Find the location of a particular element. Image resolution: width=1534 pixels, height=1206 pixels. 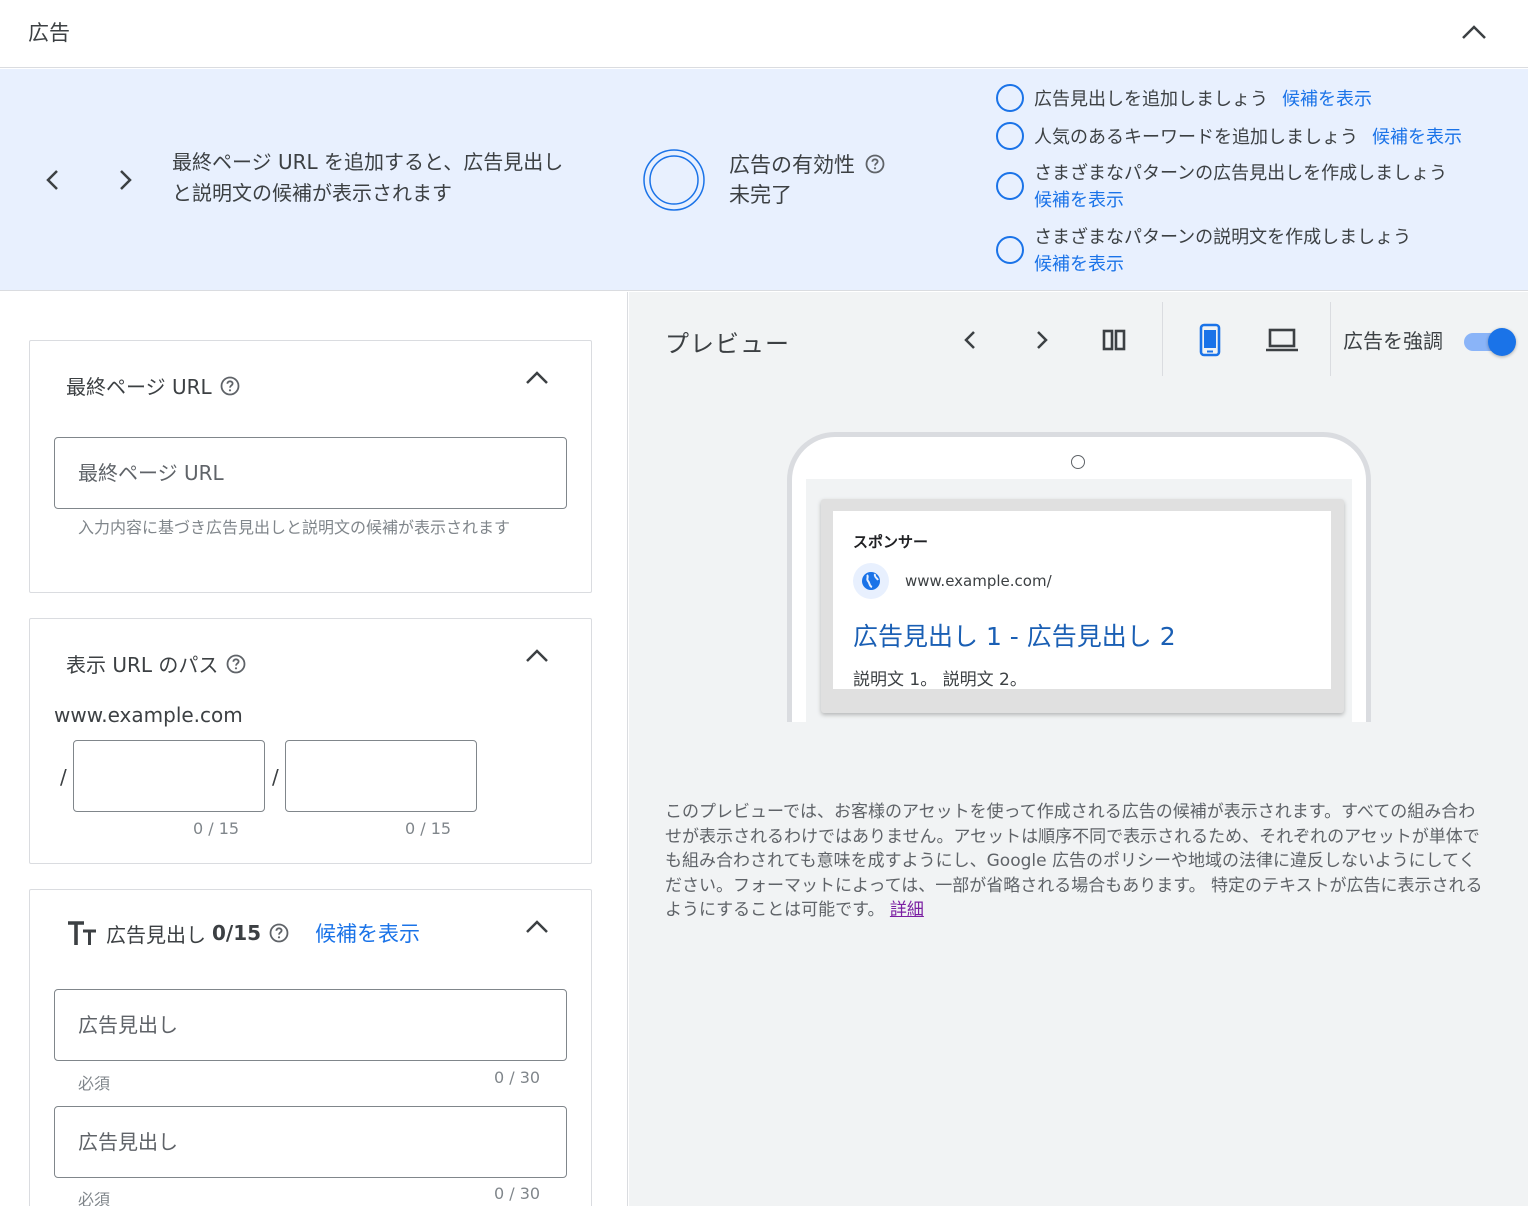

display-path-title-text: 表示 URL のパス is located at coordinates (142, 665).